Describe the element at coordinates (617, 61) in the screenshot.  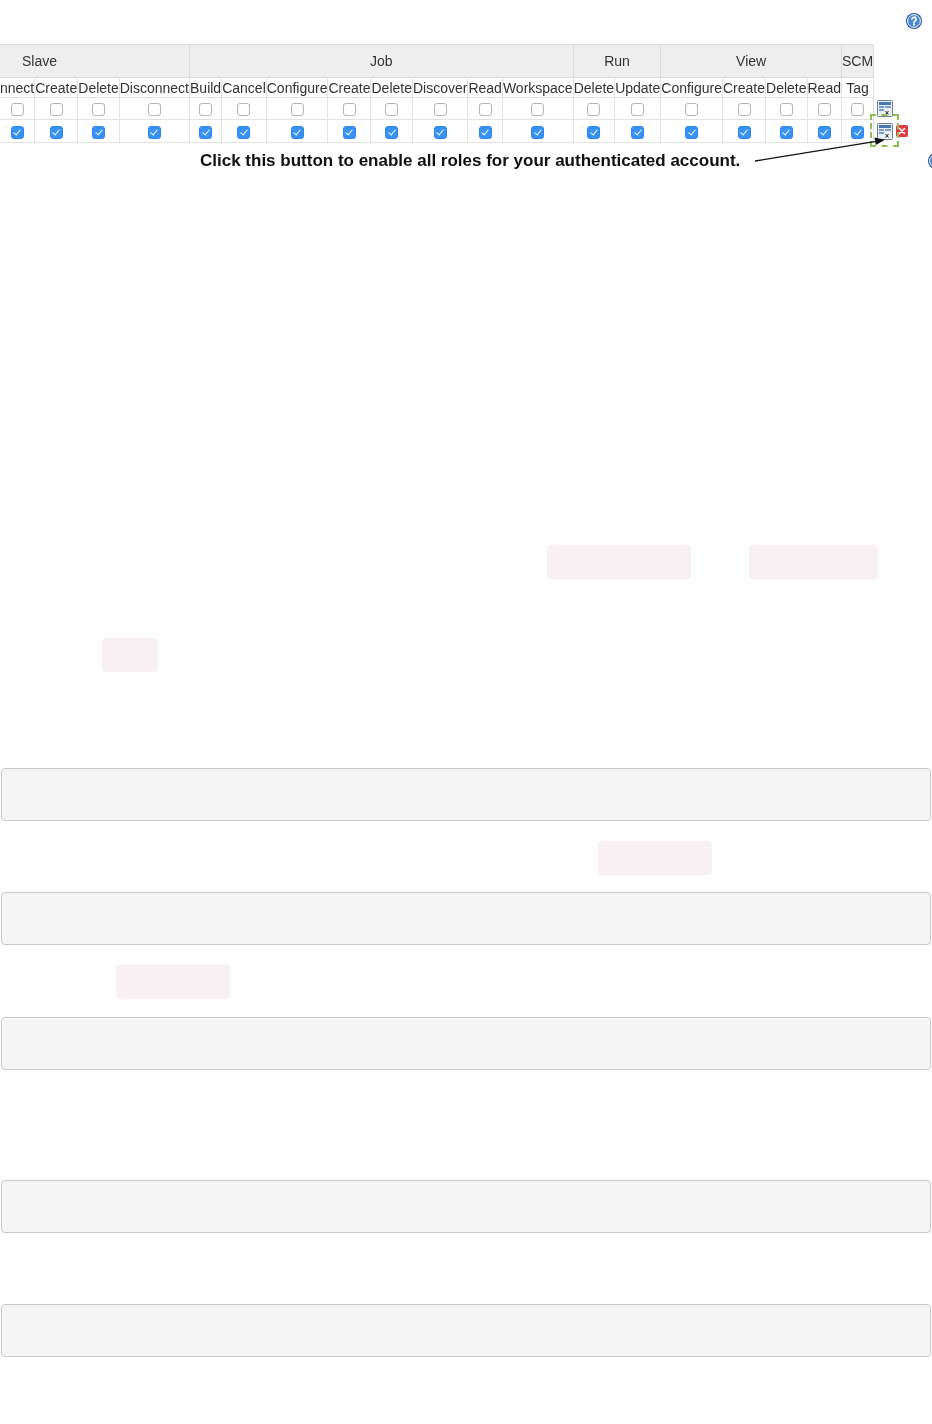
I see `column-group-header: Run` at that location.